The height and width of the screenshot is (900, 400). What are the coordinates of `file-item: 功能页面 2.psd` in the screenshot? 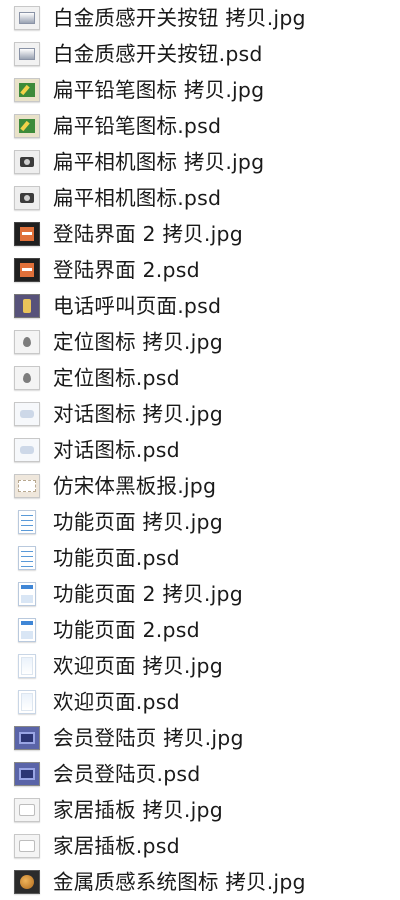 It's located at (200, 630).